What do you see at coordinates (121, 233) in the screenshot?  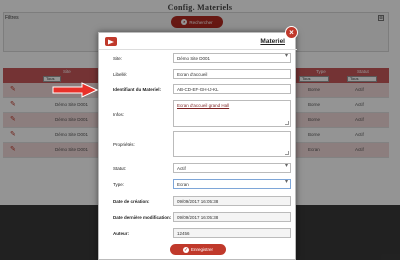 I see `auteur-label: Auteur:` at bounding box center [121, 233].